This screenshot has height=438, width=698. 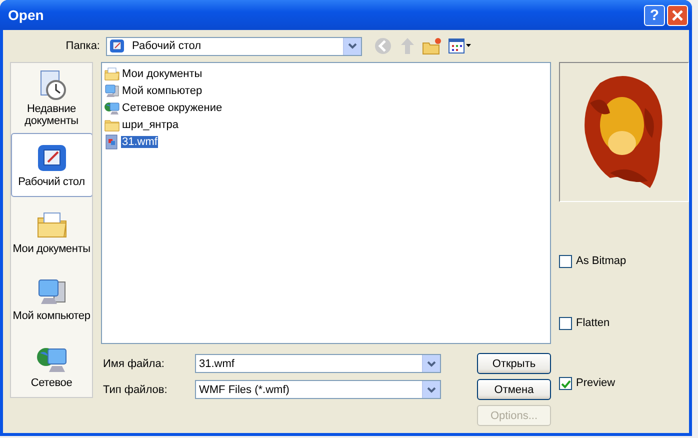 What do you see at coordinates (565, 383) in the screenshot?
I see `check-icon` at bounding box center [565, 383].